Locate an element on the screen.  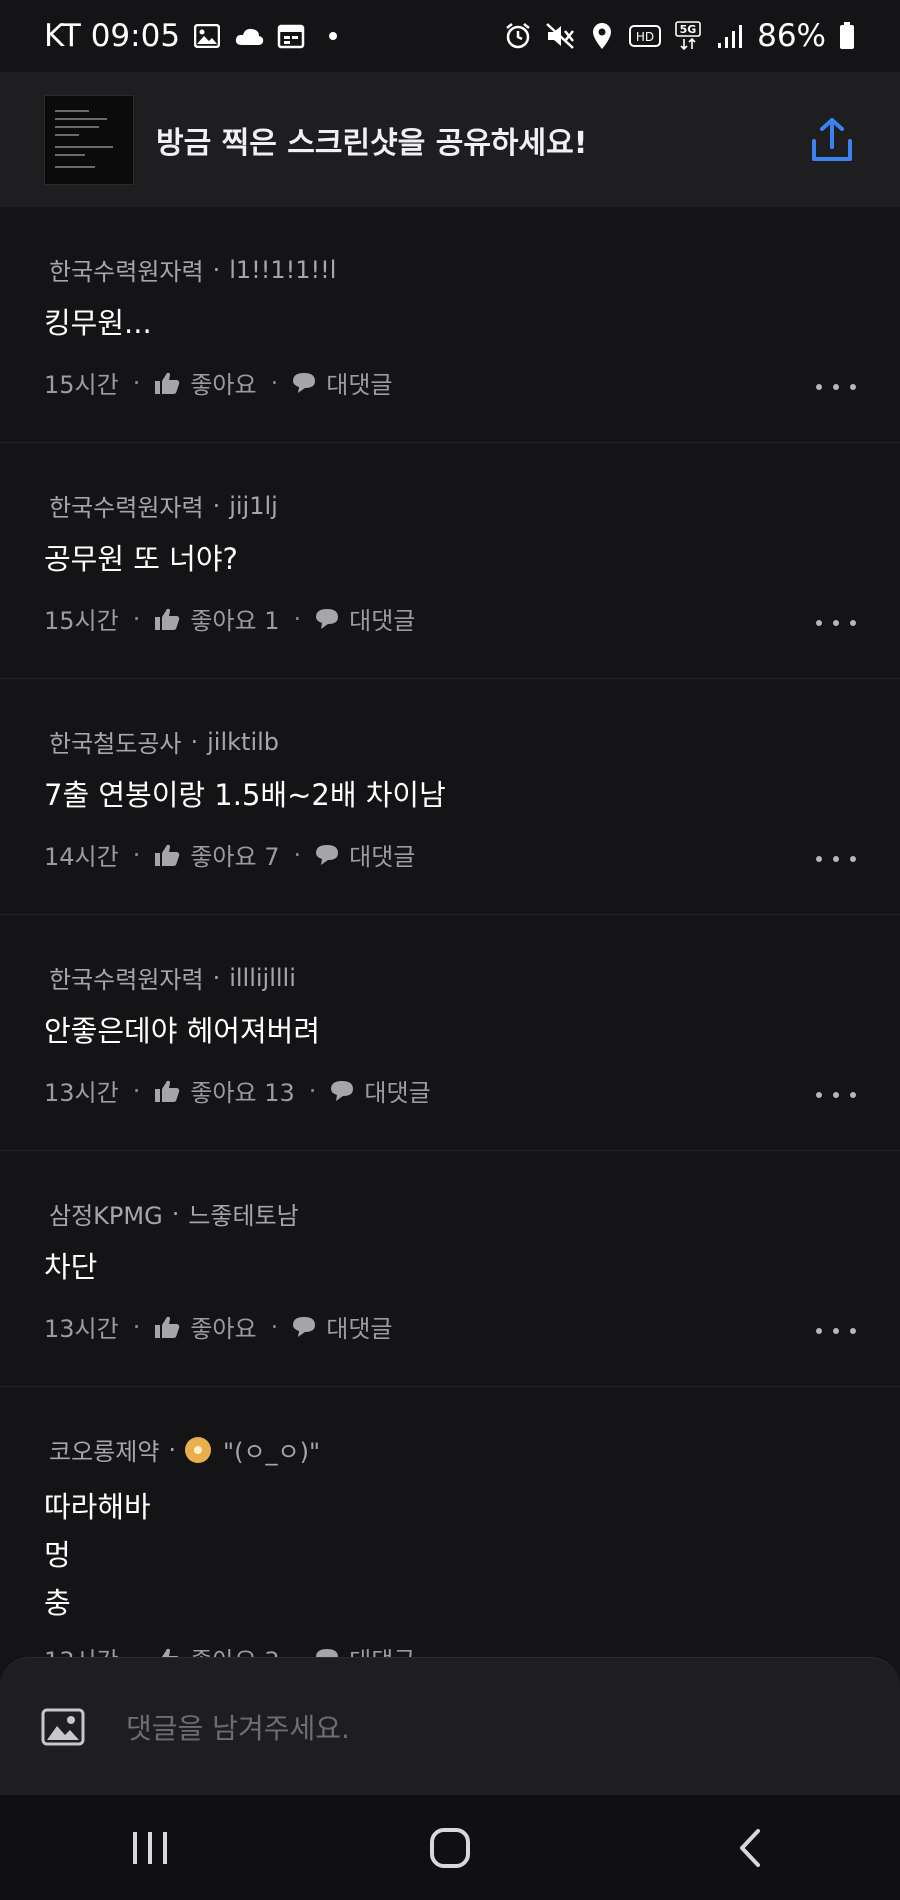
battery-icon is located at coordinates (847, 36).